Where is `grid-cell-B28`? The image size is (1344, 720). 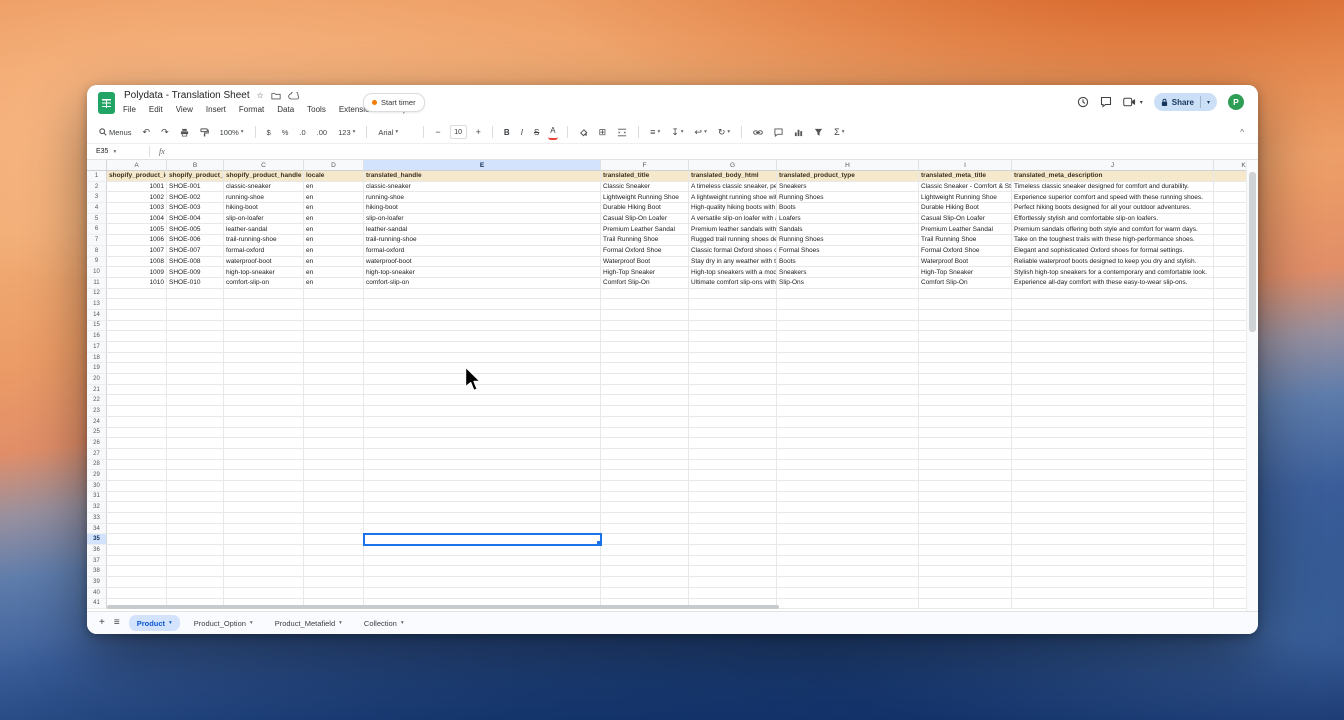
grid-cell-B28 is located at coordinates (195, 465).